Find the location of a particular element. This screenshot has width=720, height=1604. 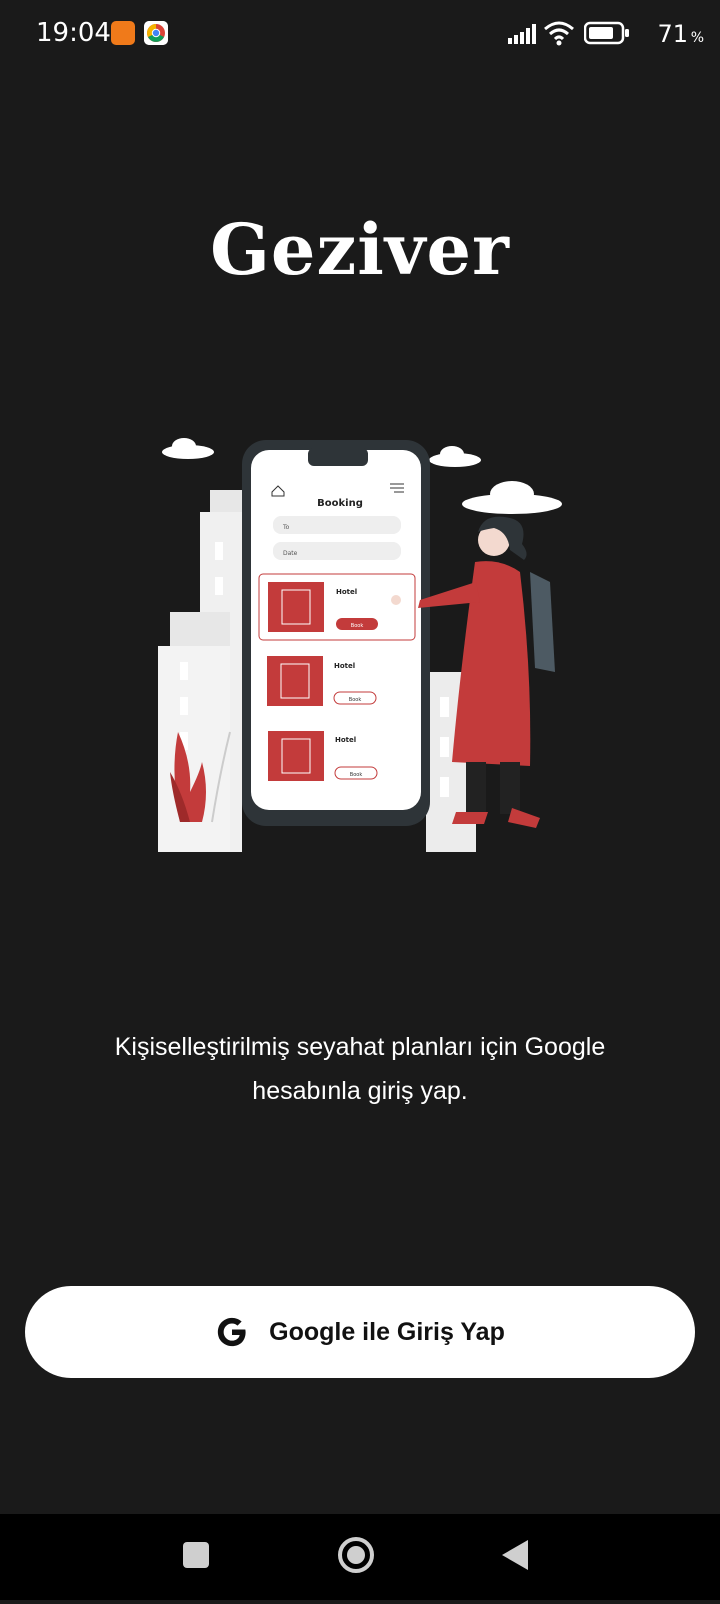

battery-level: 71 is located at coordinates (672, 34).